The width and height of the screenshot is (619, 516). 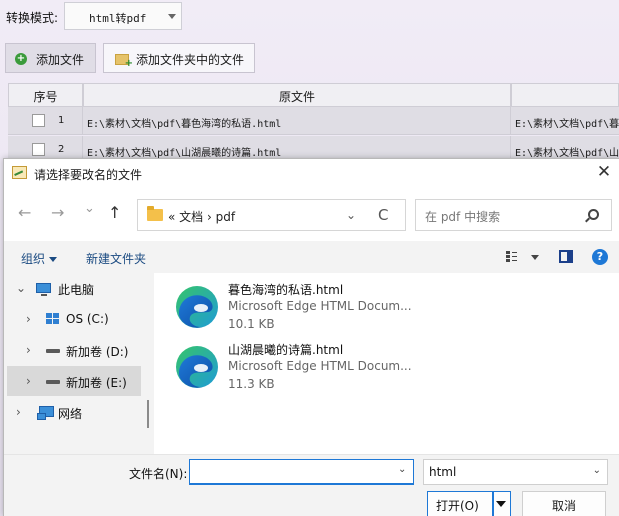 I want to click on network-icon, so click(x=45, y=413).